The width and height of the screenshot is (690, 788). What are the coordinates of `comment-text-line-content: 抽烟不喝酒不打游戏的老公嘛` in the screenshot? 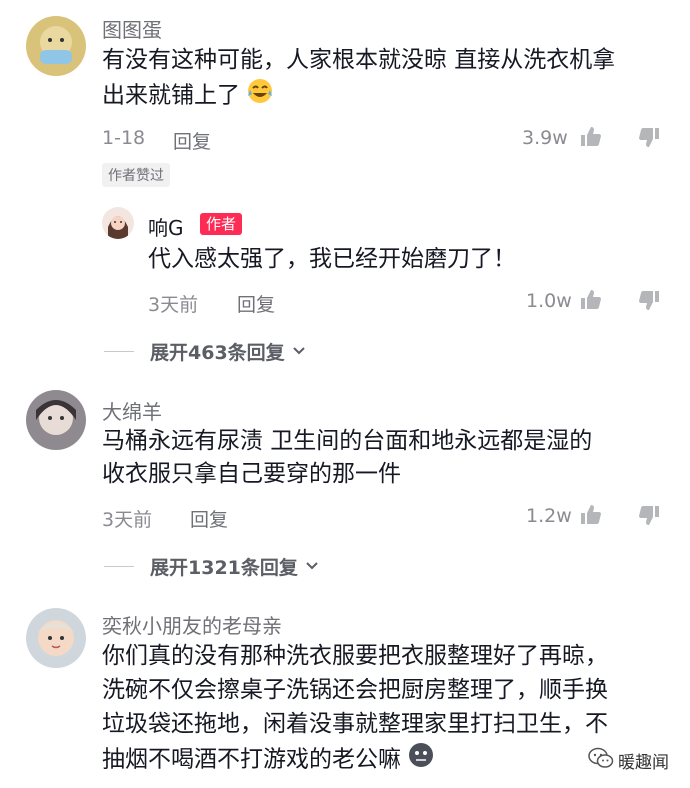 It's located at (251, 759).